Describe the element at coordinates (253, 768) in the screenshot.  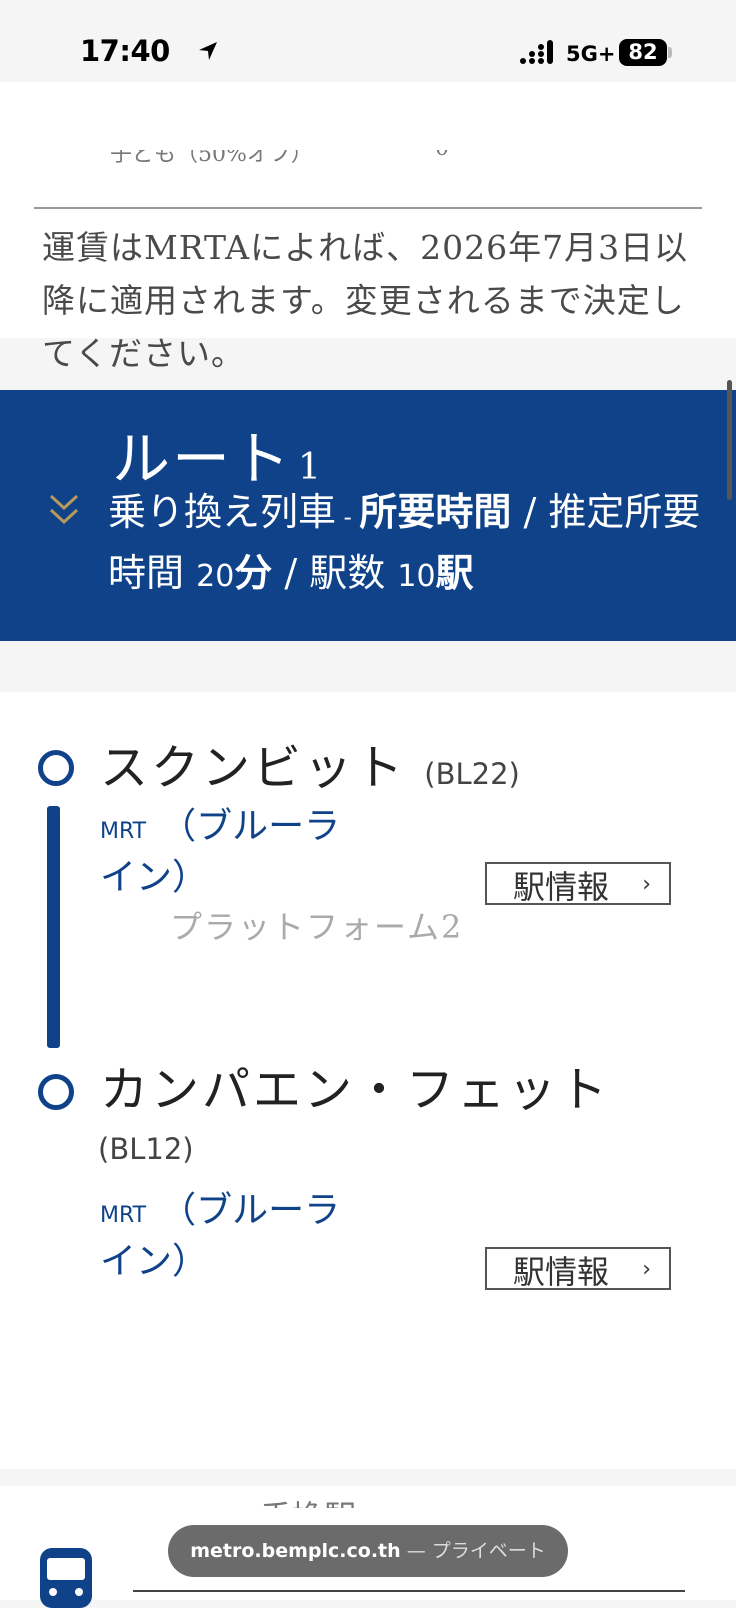
I see `station-name-text: スクンビット` at that location.